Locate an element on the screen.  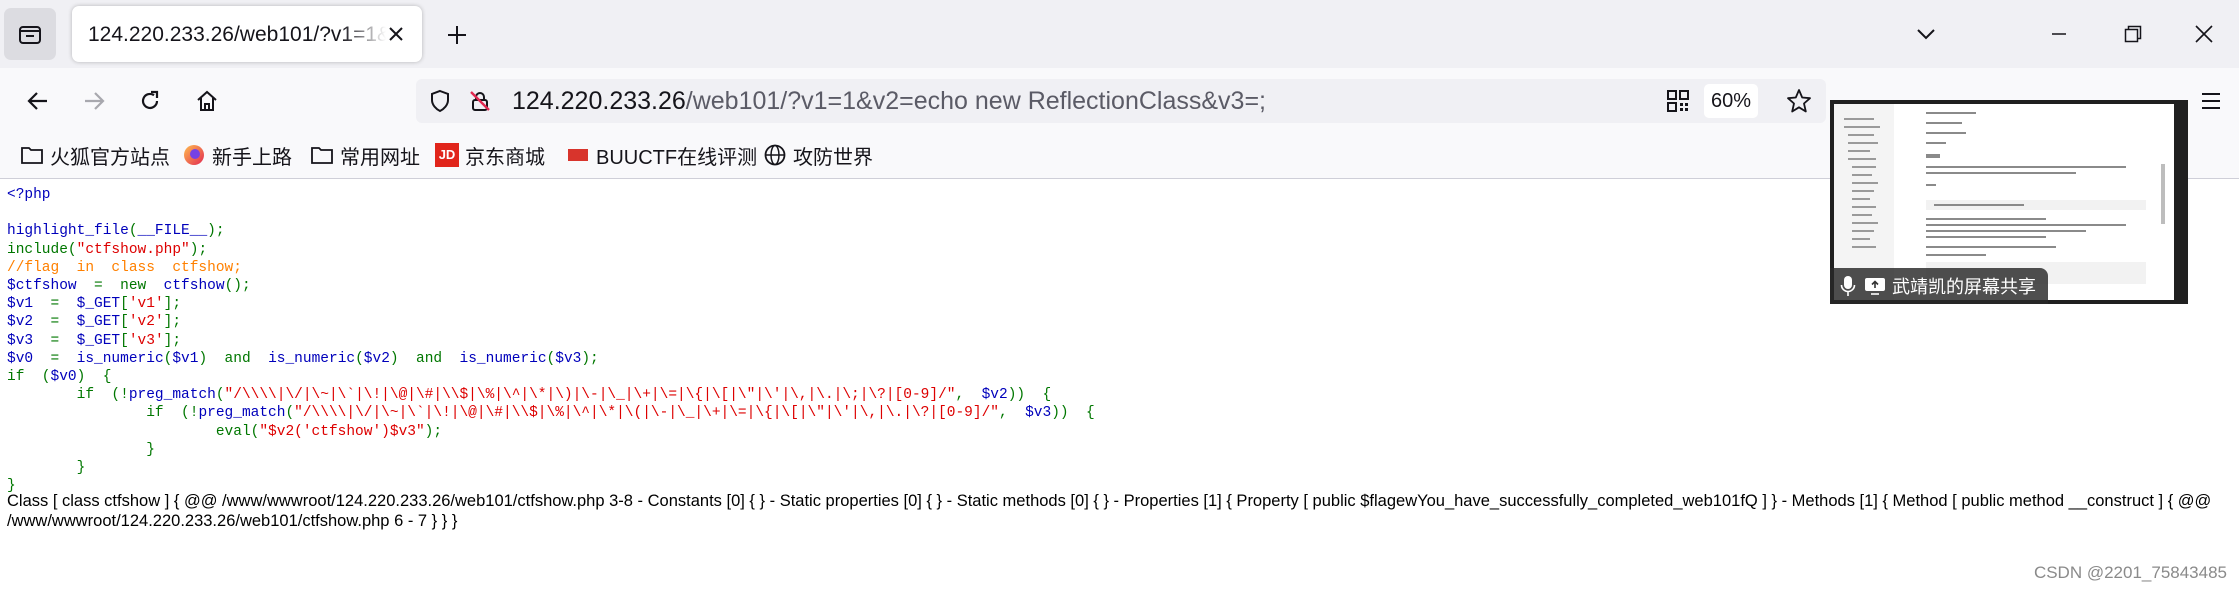
close-window-button is located at coordinates (2204, 34).